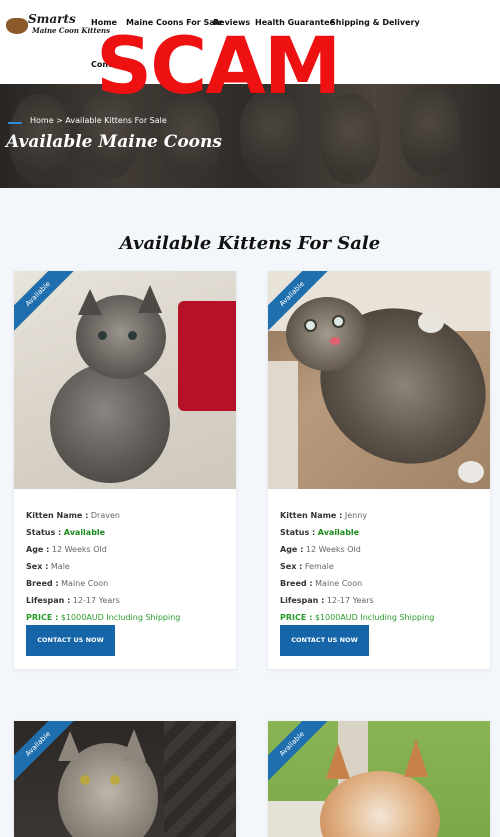 The width and height of the screenshot is (500, 837). What do you see at coordinates (319, 566) in the screenshot?
I see `kitten-sex: Female` at bounding box center [319, 566].